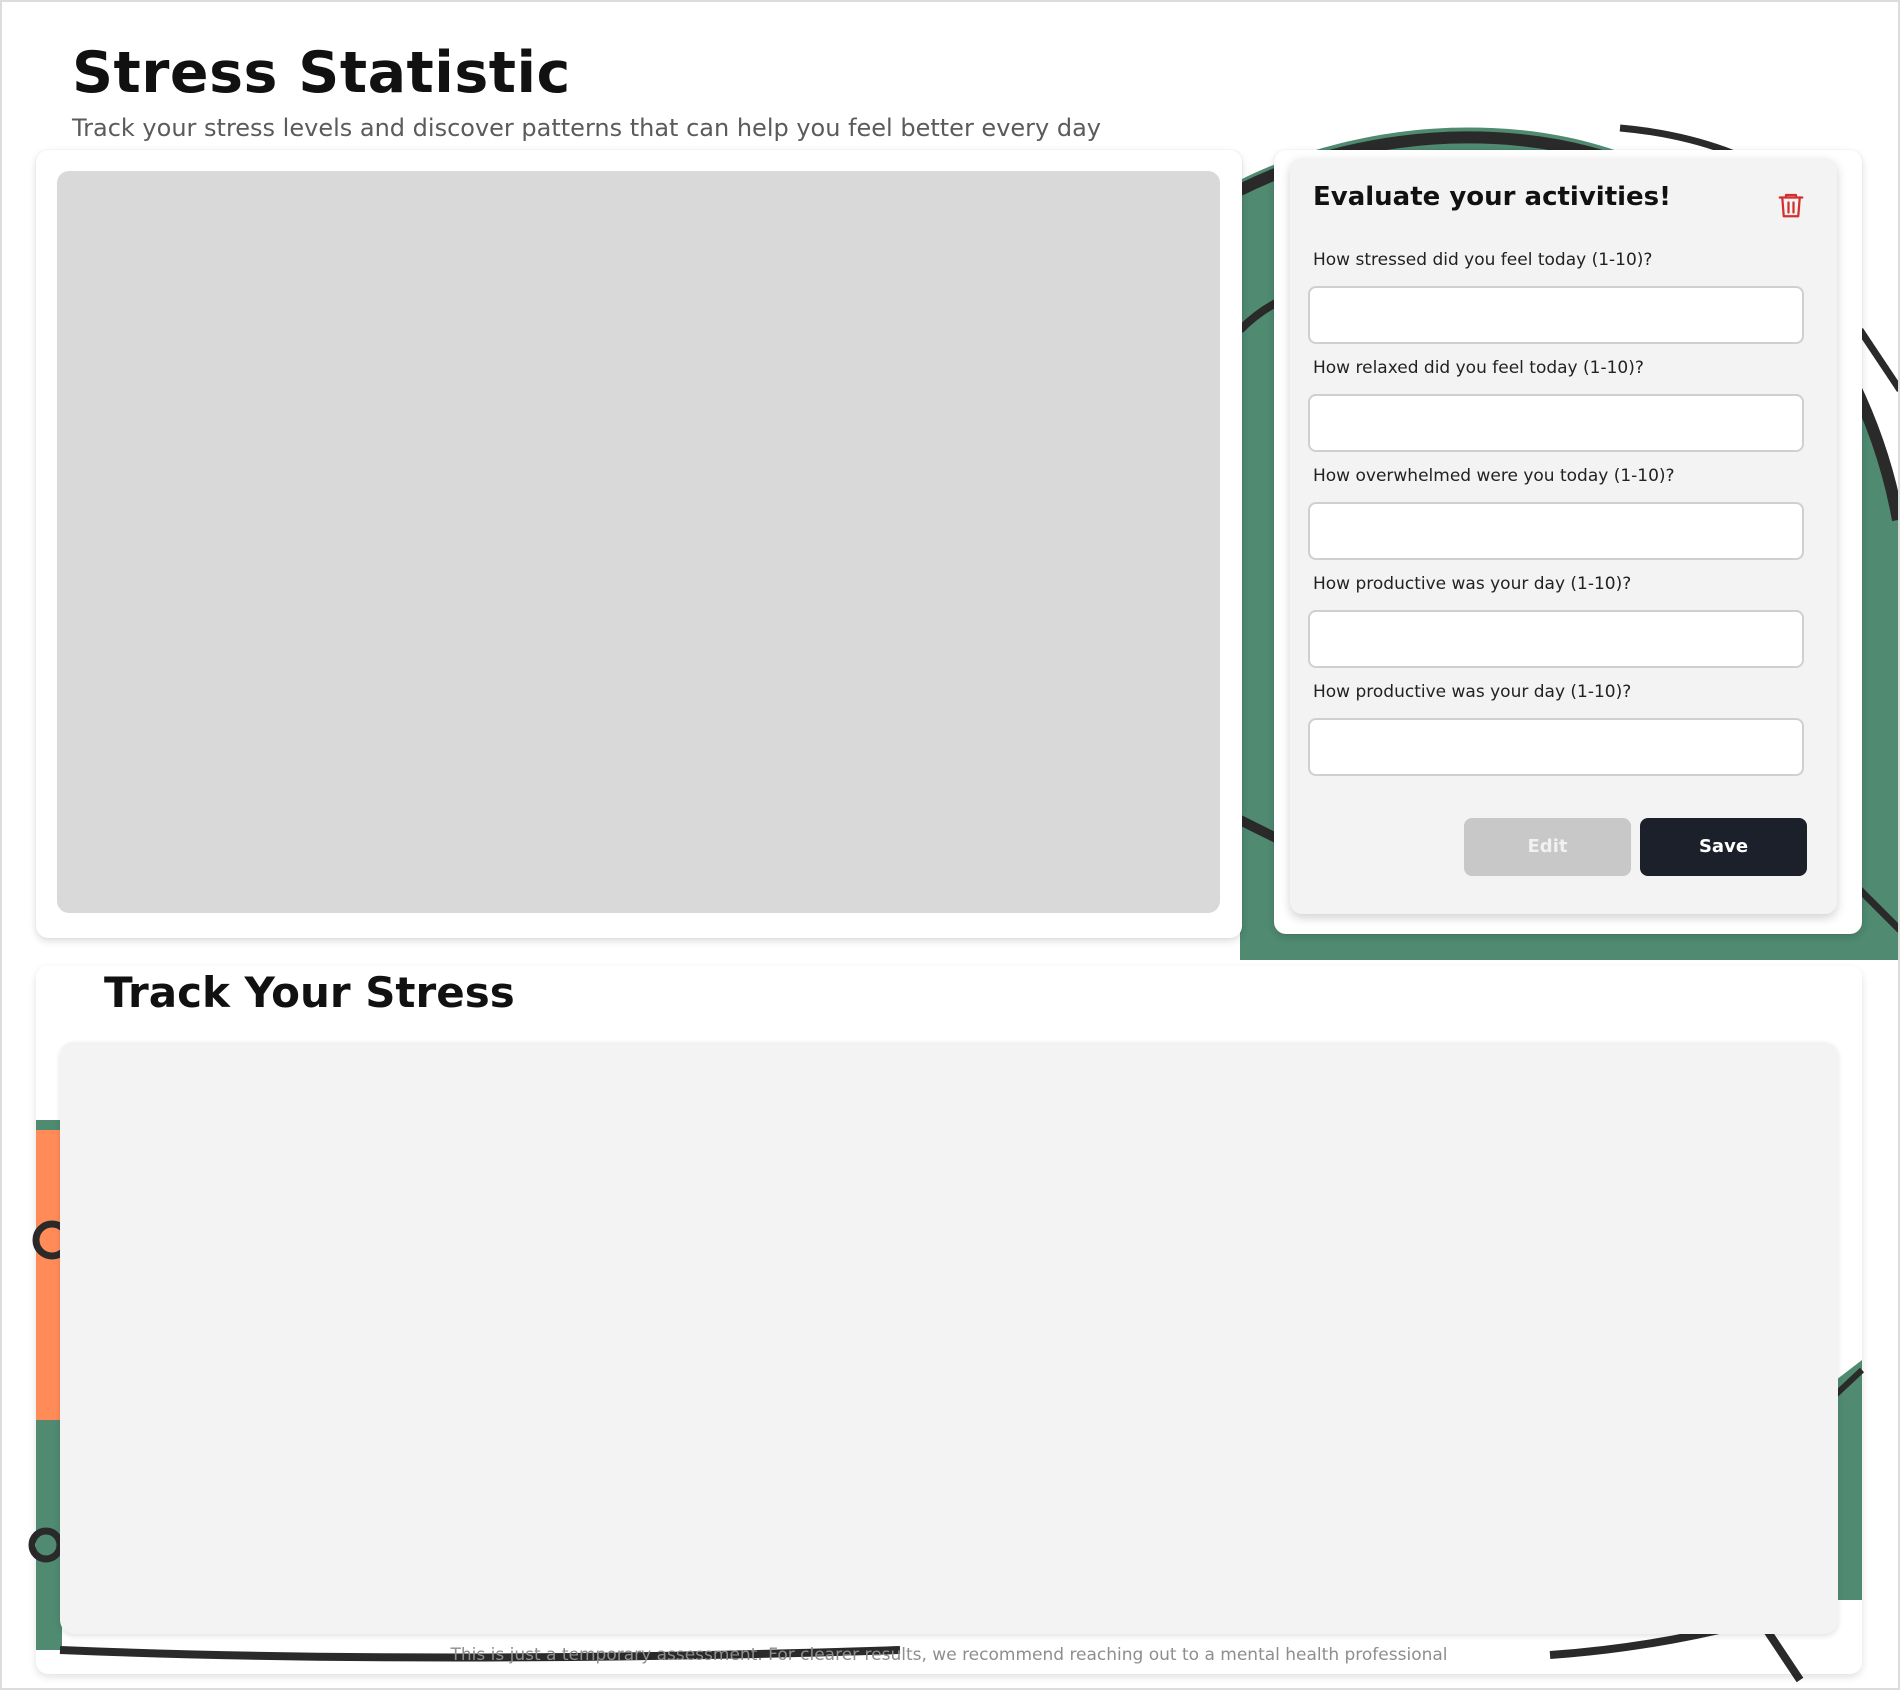  What do you see at coordinates (1556, 423) in the screenshot?
I see `relaxed-input` at bounding box center [1556, 423].